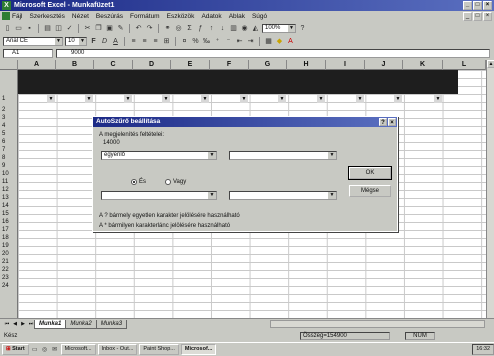 The image size is (494, 356). What do you see at coordinates (268, 41) in the screenshot?
I see `borders-icon: ▦` at bounding box center [268, 41].